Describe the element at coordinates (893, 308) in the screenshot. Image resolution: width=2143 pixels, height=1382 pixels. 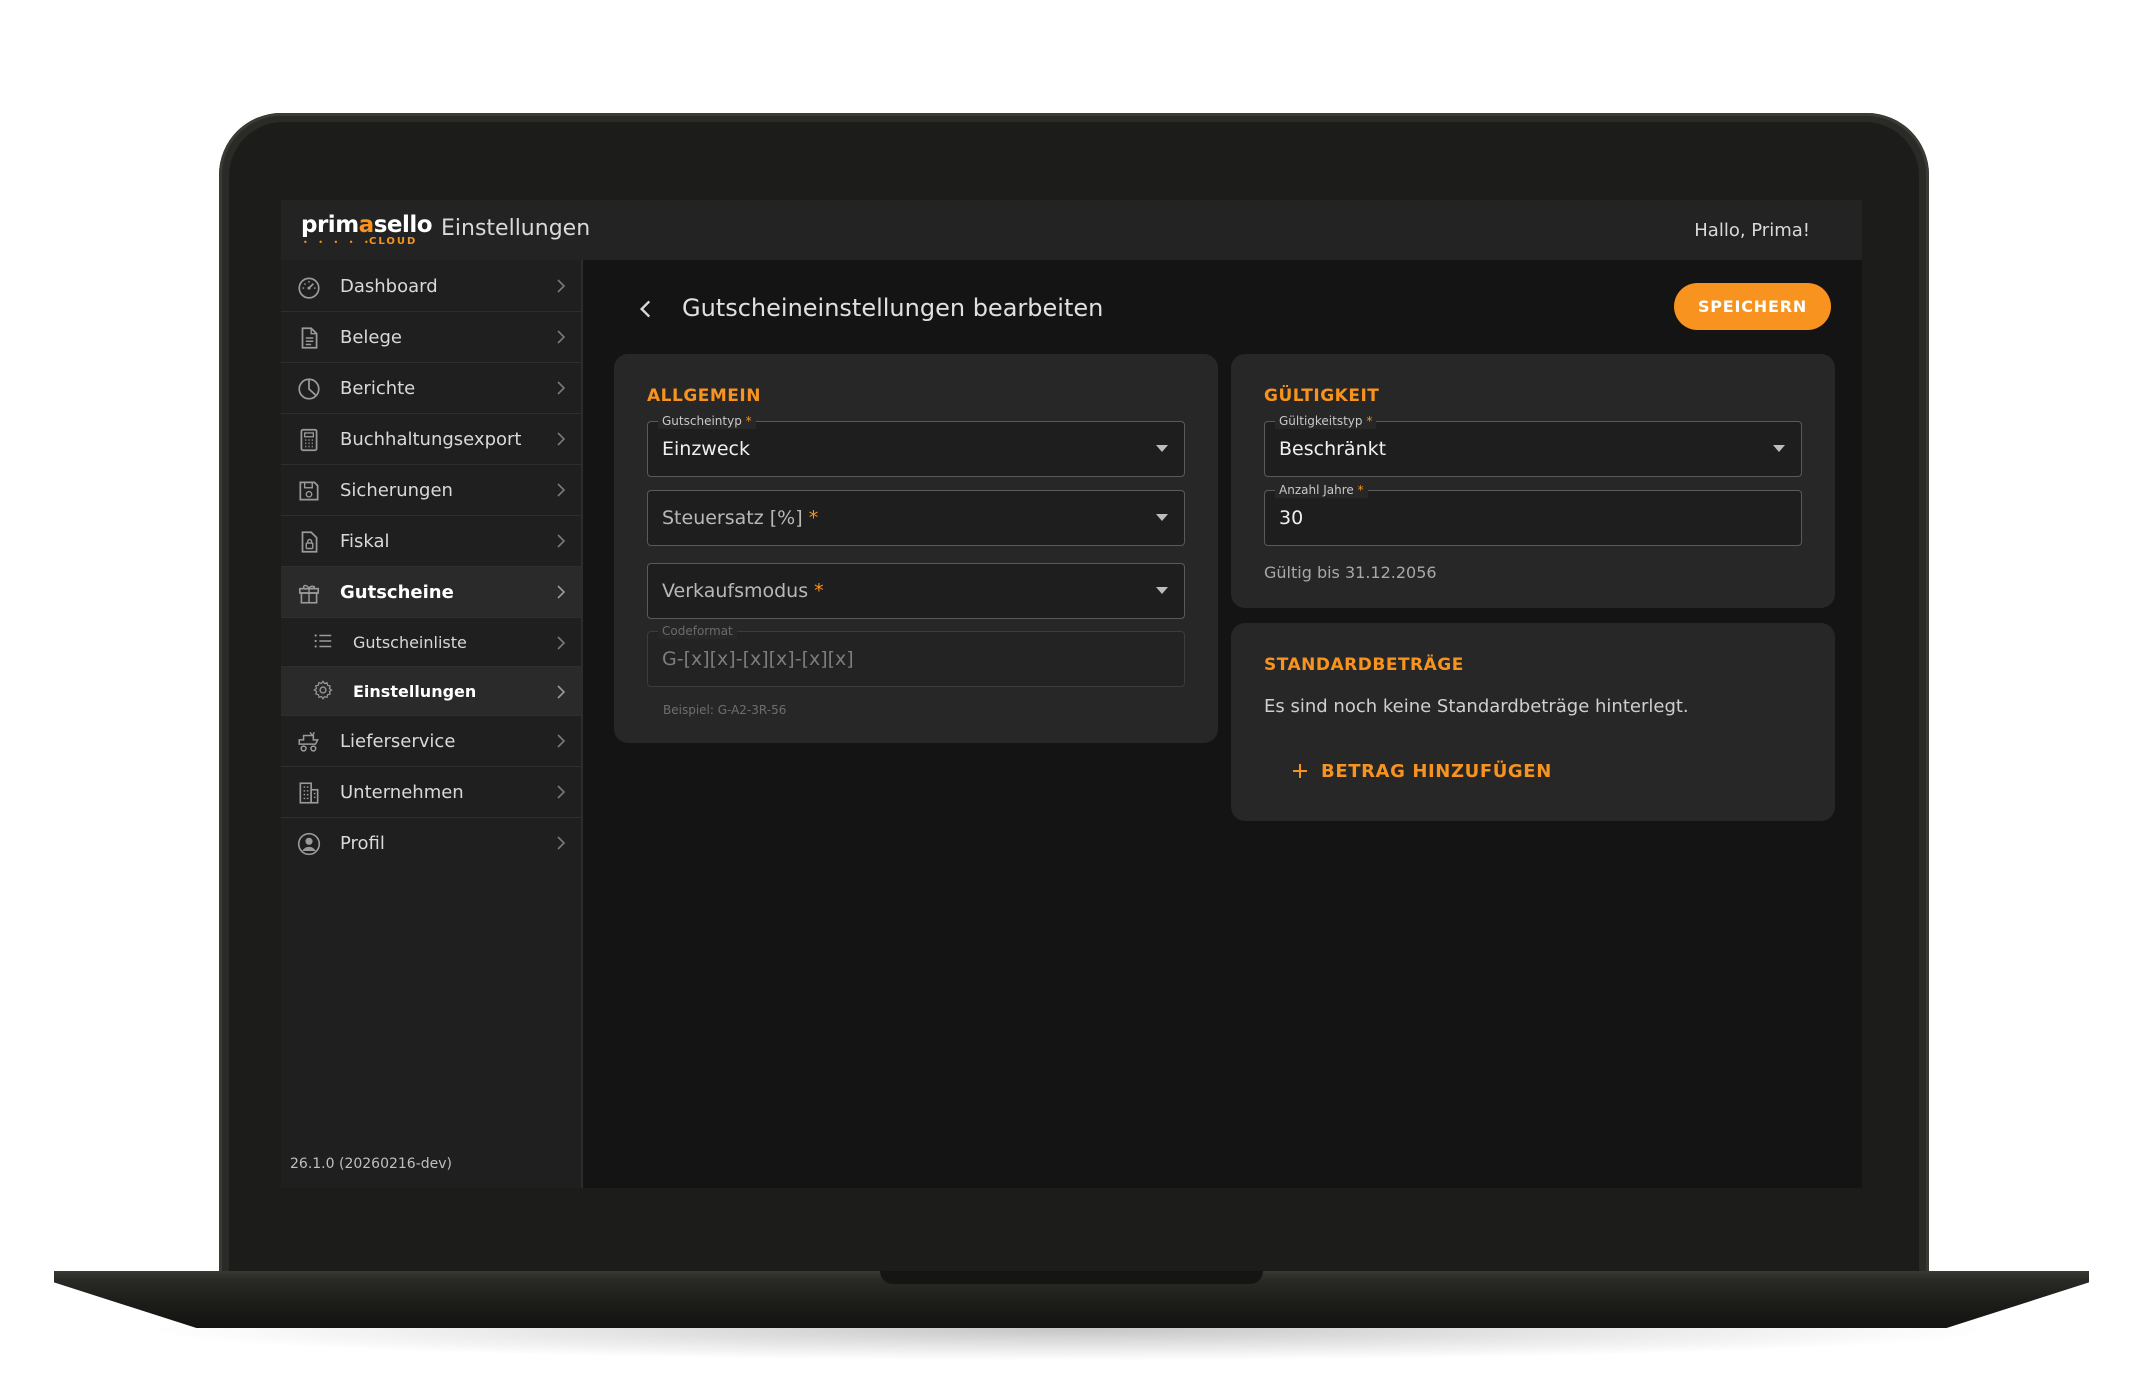
I see `page-title: Gutscheineinstellungen bearbeiten` at that location.